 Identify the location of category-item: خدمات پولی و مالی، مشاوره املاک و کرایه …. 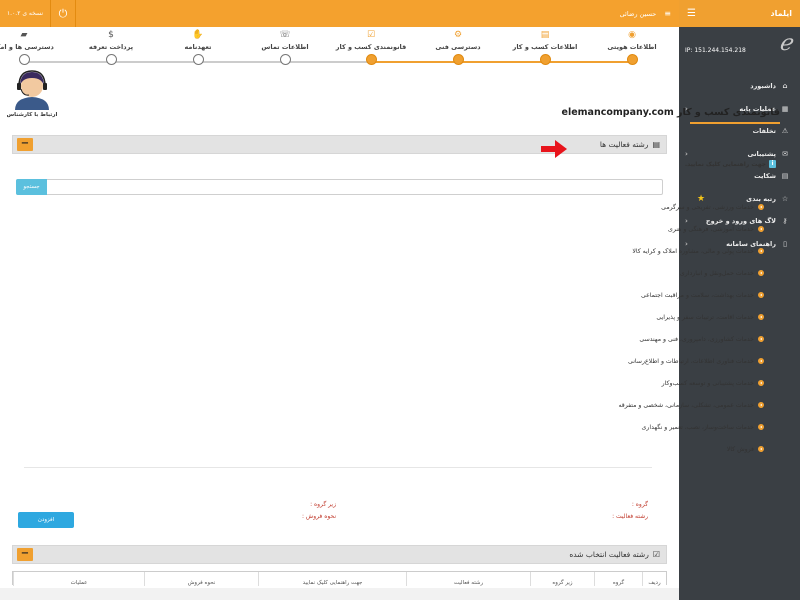
(544, 251).